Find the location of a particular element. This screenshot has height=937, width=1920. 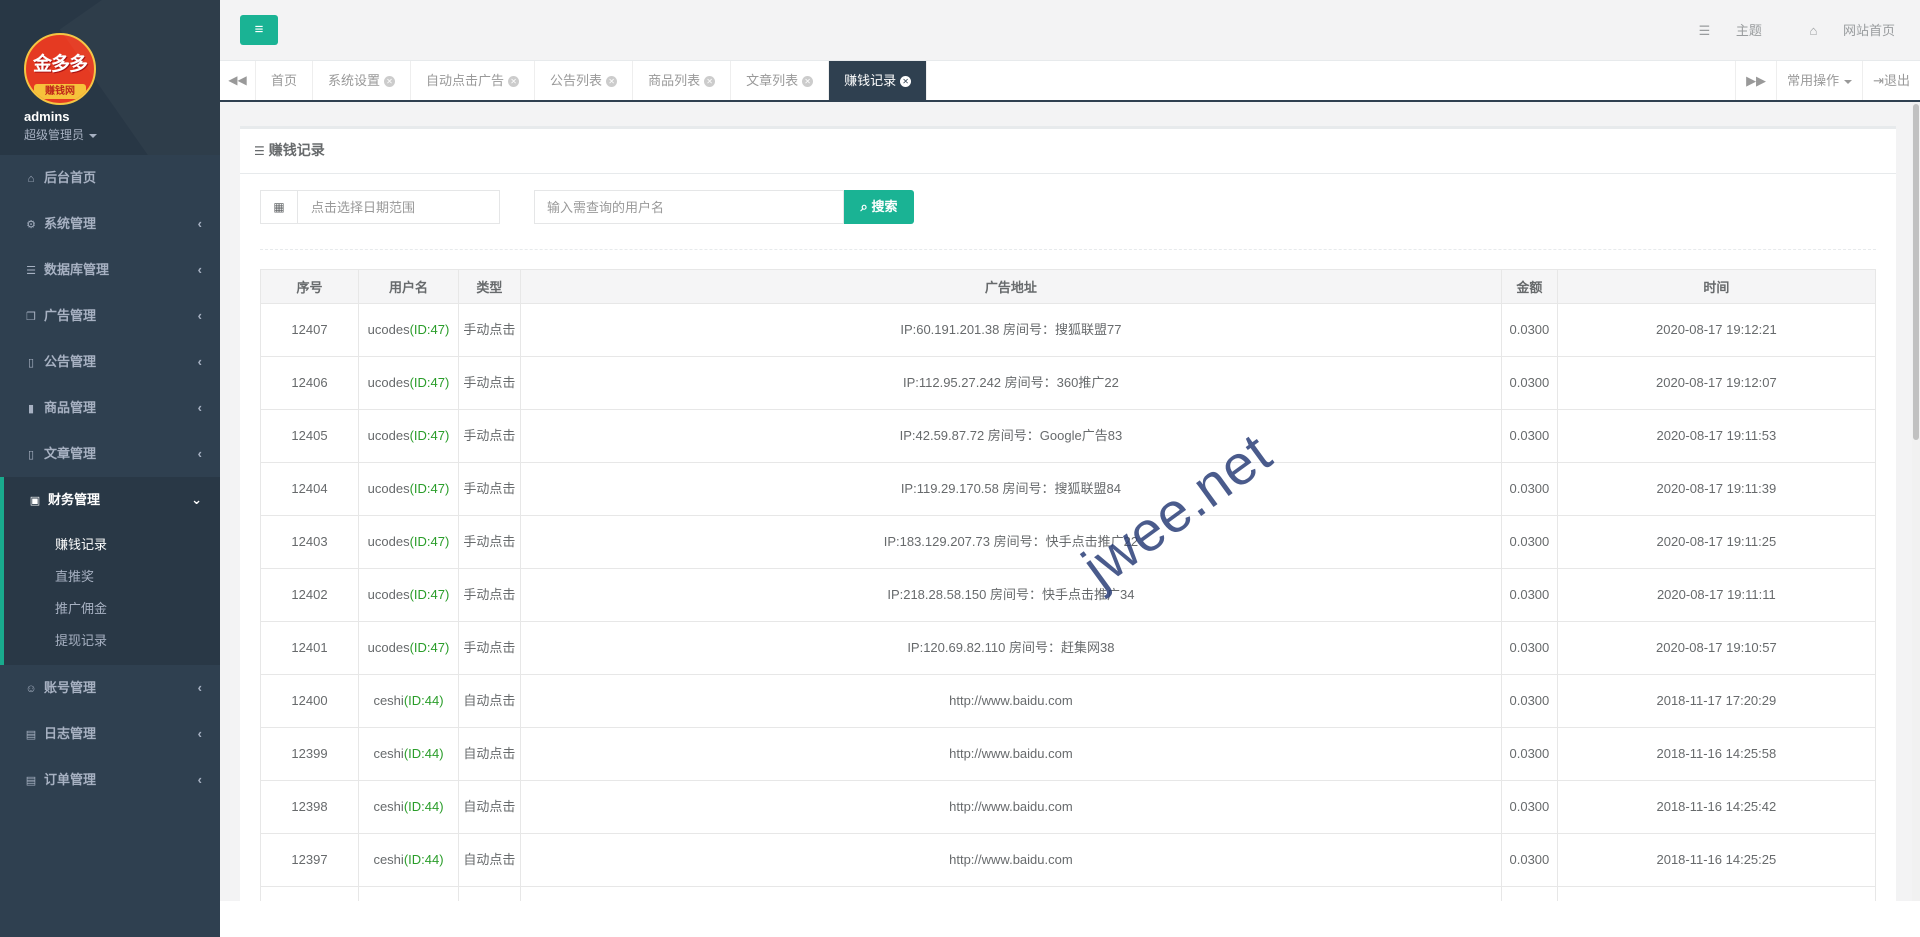

home-icon: ⌂ is located at coordinates (1815, 30).